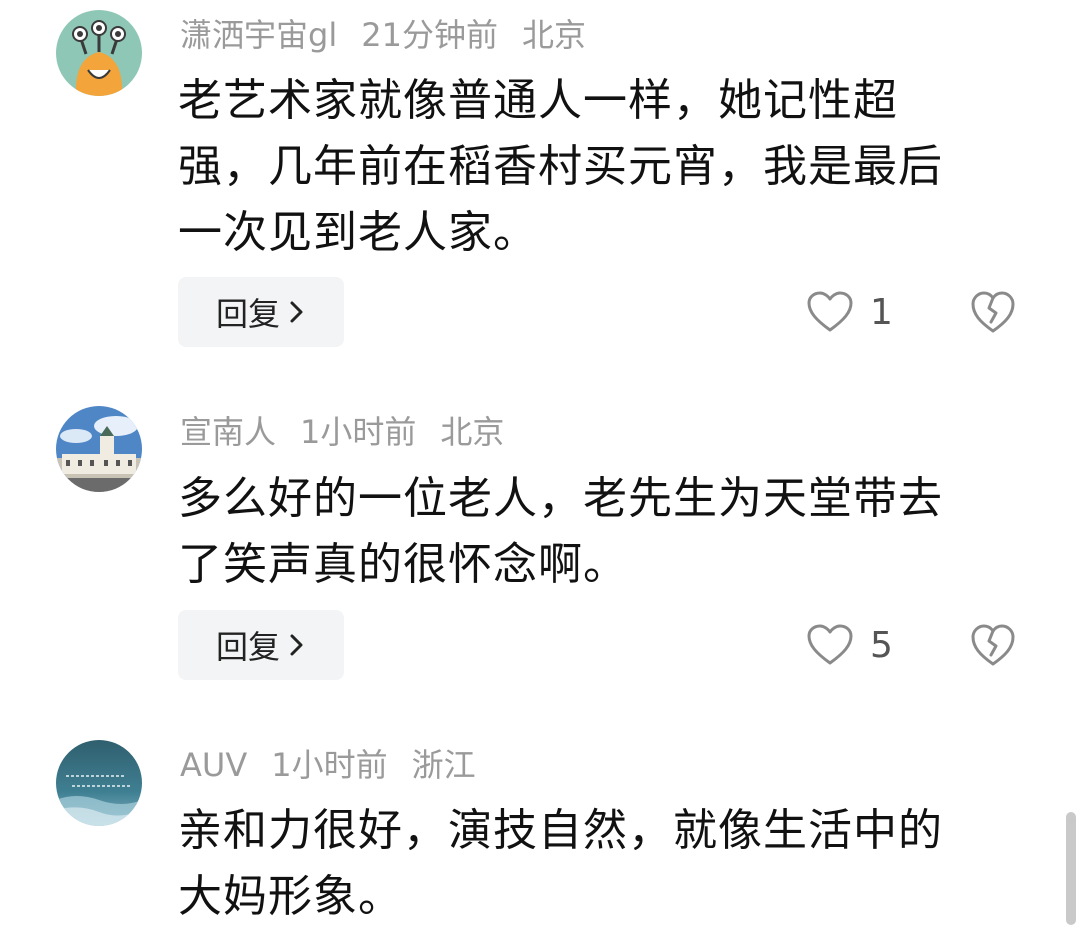  I want to click on monster-avatar-icon, so click(99, 53).